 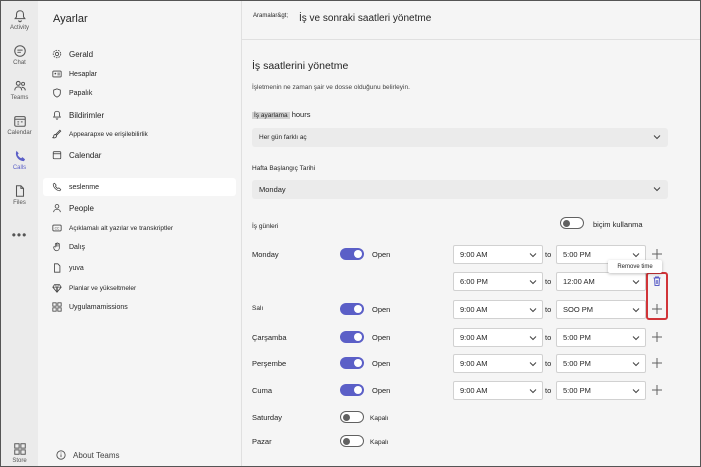 What do you see at coordinates (269, 337) in the screenshot?
I see `day-label-wednesday: Çarşamba` at bounding box center [269, 337].